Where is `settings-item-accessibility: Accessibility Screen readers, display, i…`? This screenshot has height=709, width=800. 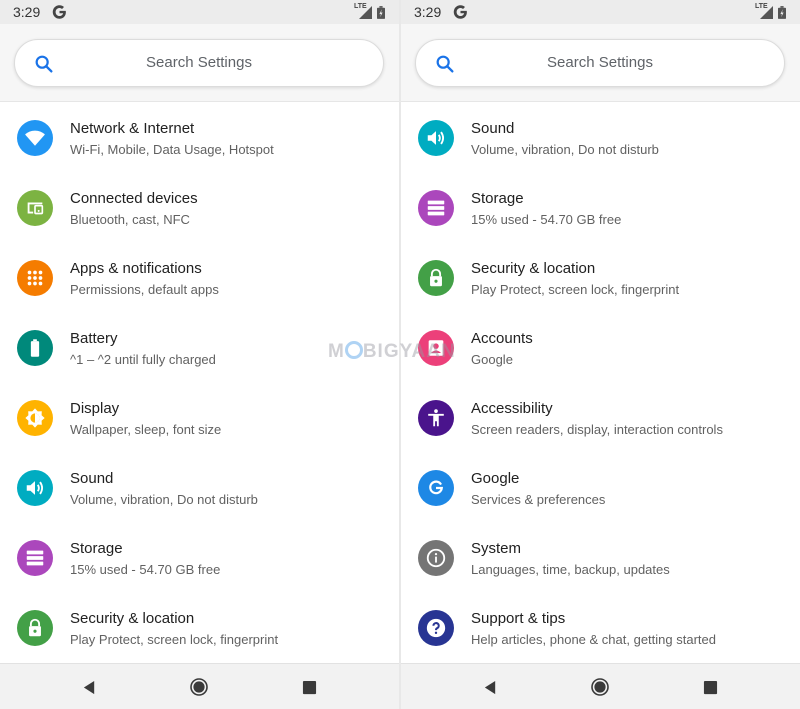 settings-item-accessibility: Accessibility Screen readers, display, i… is located at coordinates (600, 417).